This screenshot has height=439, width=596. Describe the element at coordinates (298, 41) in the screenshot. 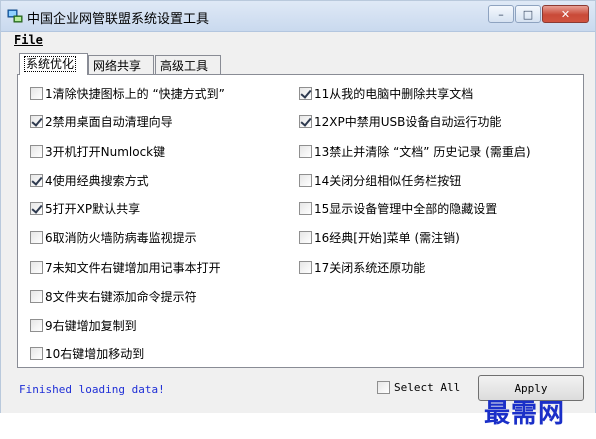

I see `menu-bar: File` at that location.